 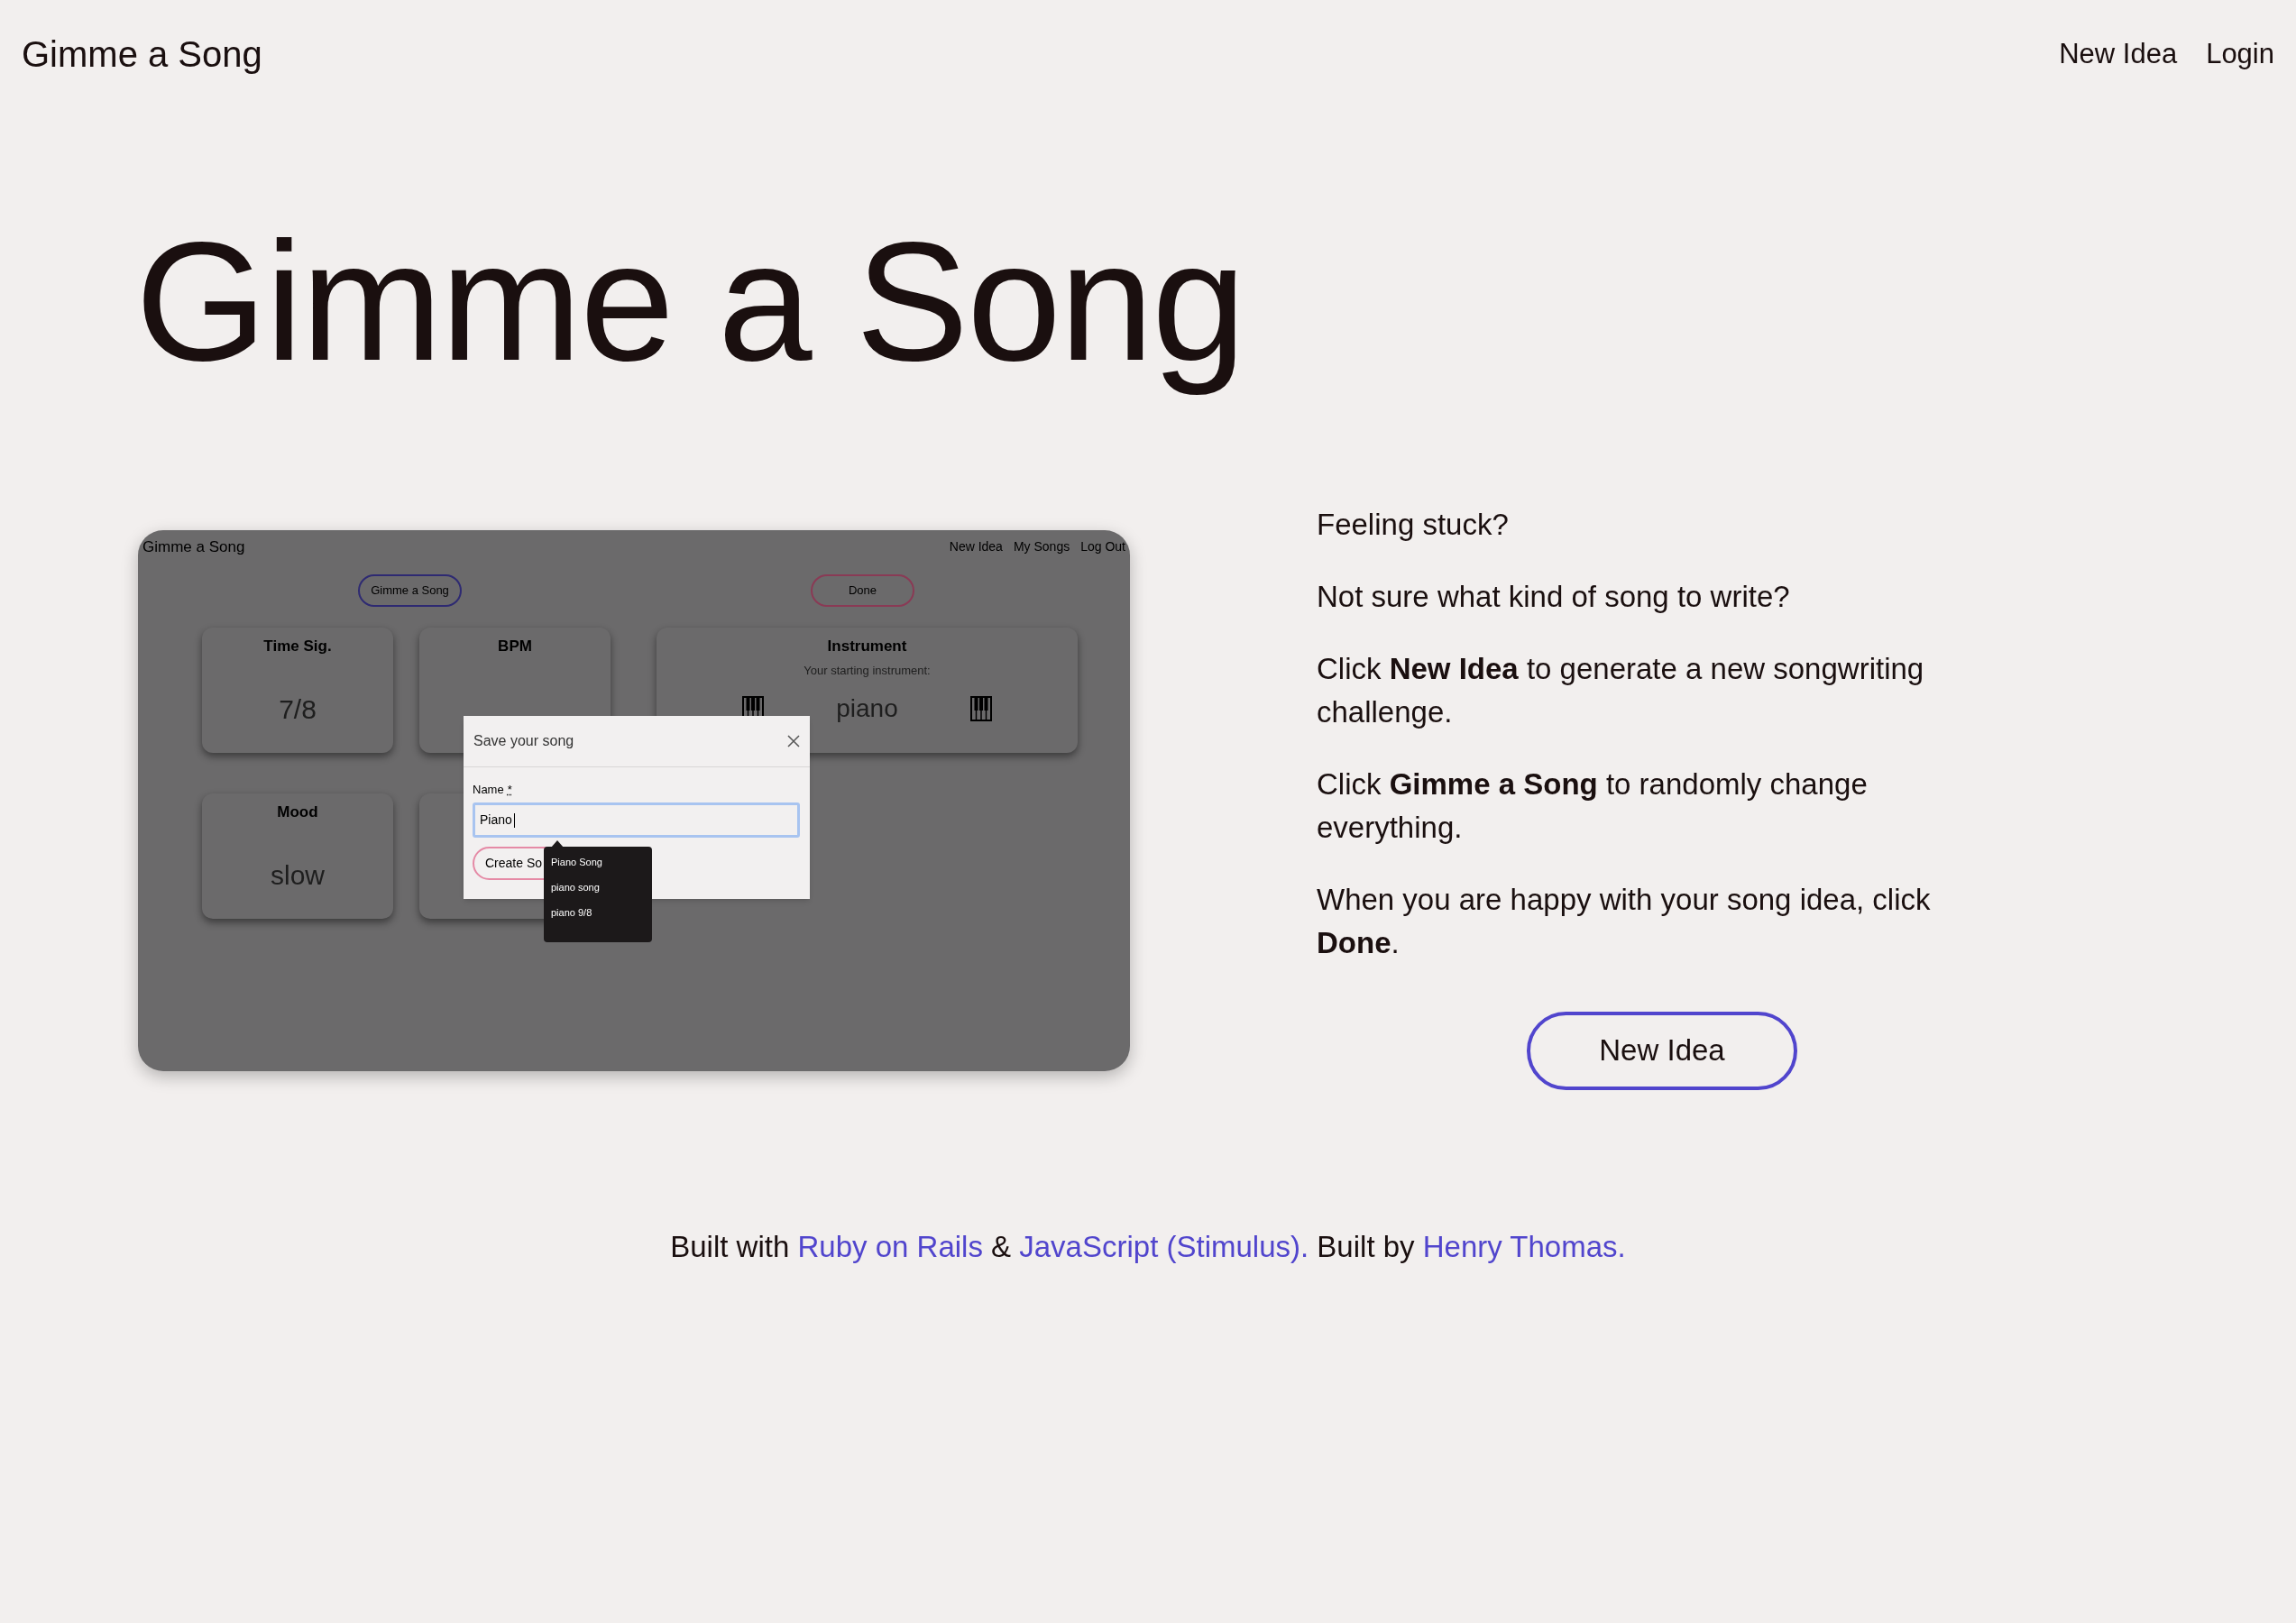 What do you see at coordinates (1624, 921) in the screenshot?
I see `intro-text: When you are happy with your song idea, click Done.` at bounding box center [1624, 921].